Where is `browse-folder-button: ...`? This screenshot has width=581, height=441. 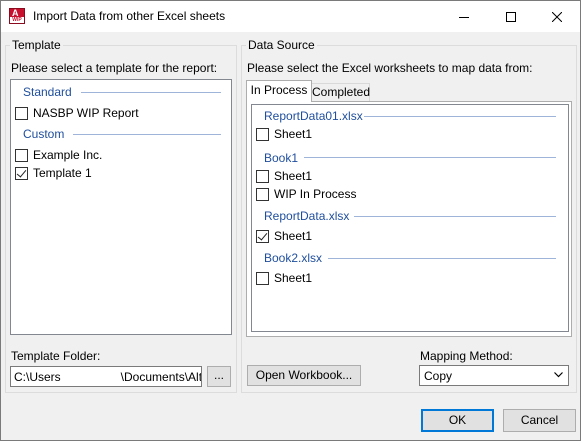
browse-folder-button: ... is located at coordinates (219, 376).